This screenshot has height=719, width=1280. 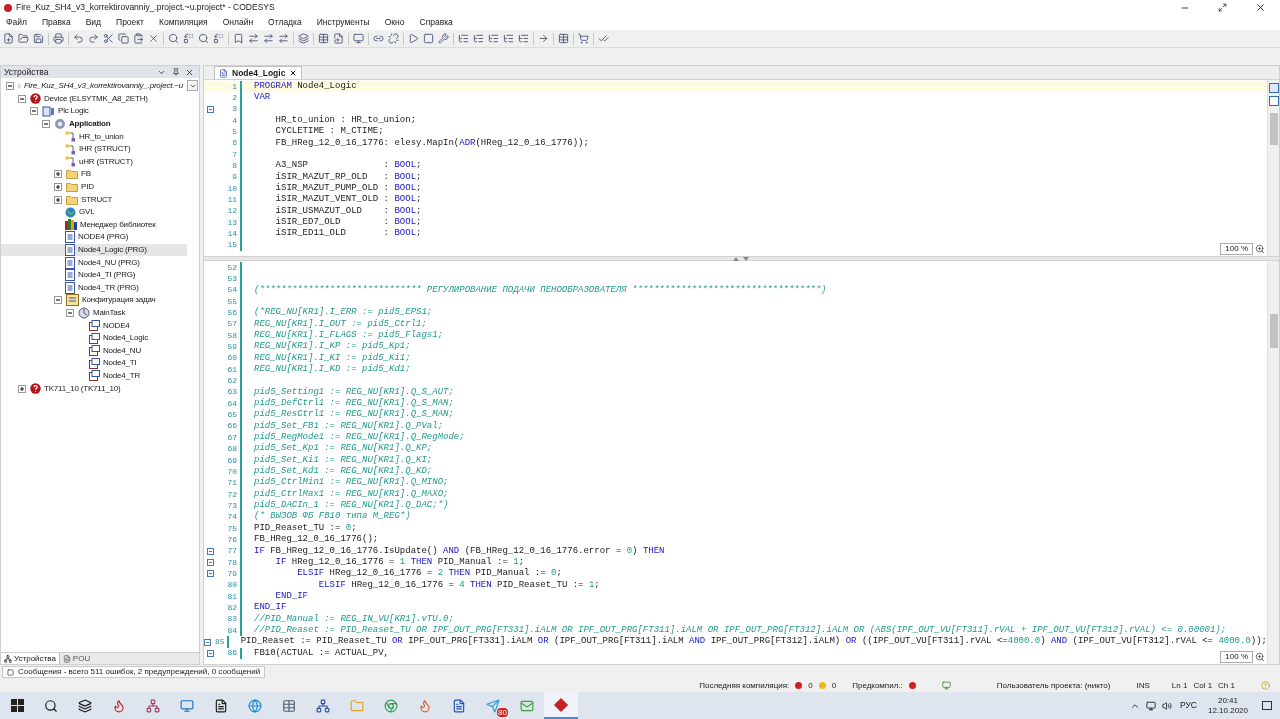 What do you see at coordinates (94, 111) in the screenshot?
I see `tree-item: Plc Logic` at bounding box center [94, 111].